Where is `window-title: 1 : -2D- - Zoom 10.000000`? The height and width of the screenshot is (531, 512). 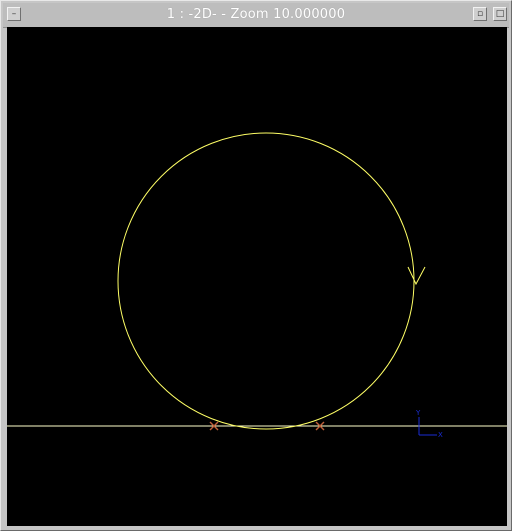
window-title: 1 : -2D- - Zoom 10.000000 is located at coordinates (256, 14).